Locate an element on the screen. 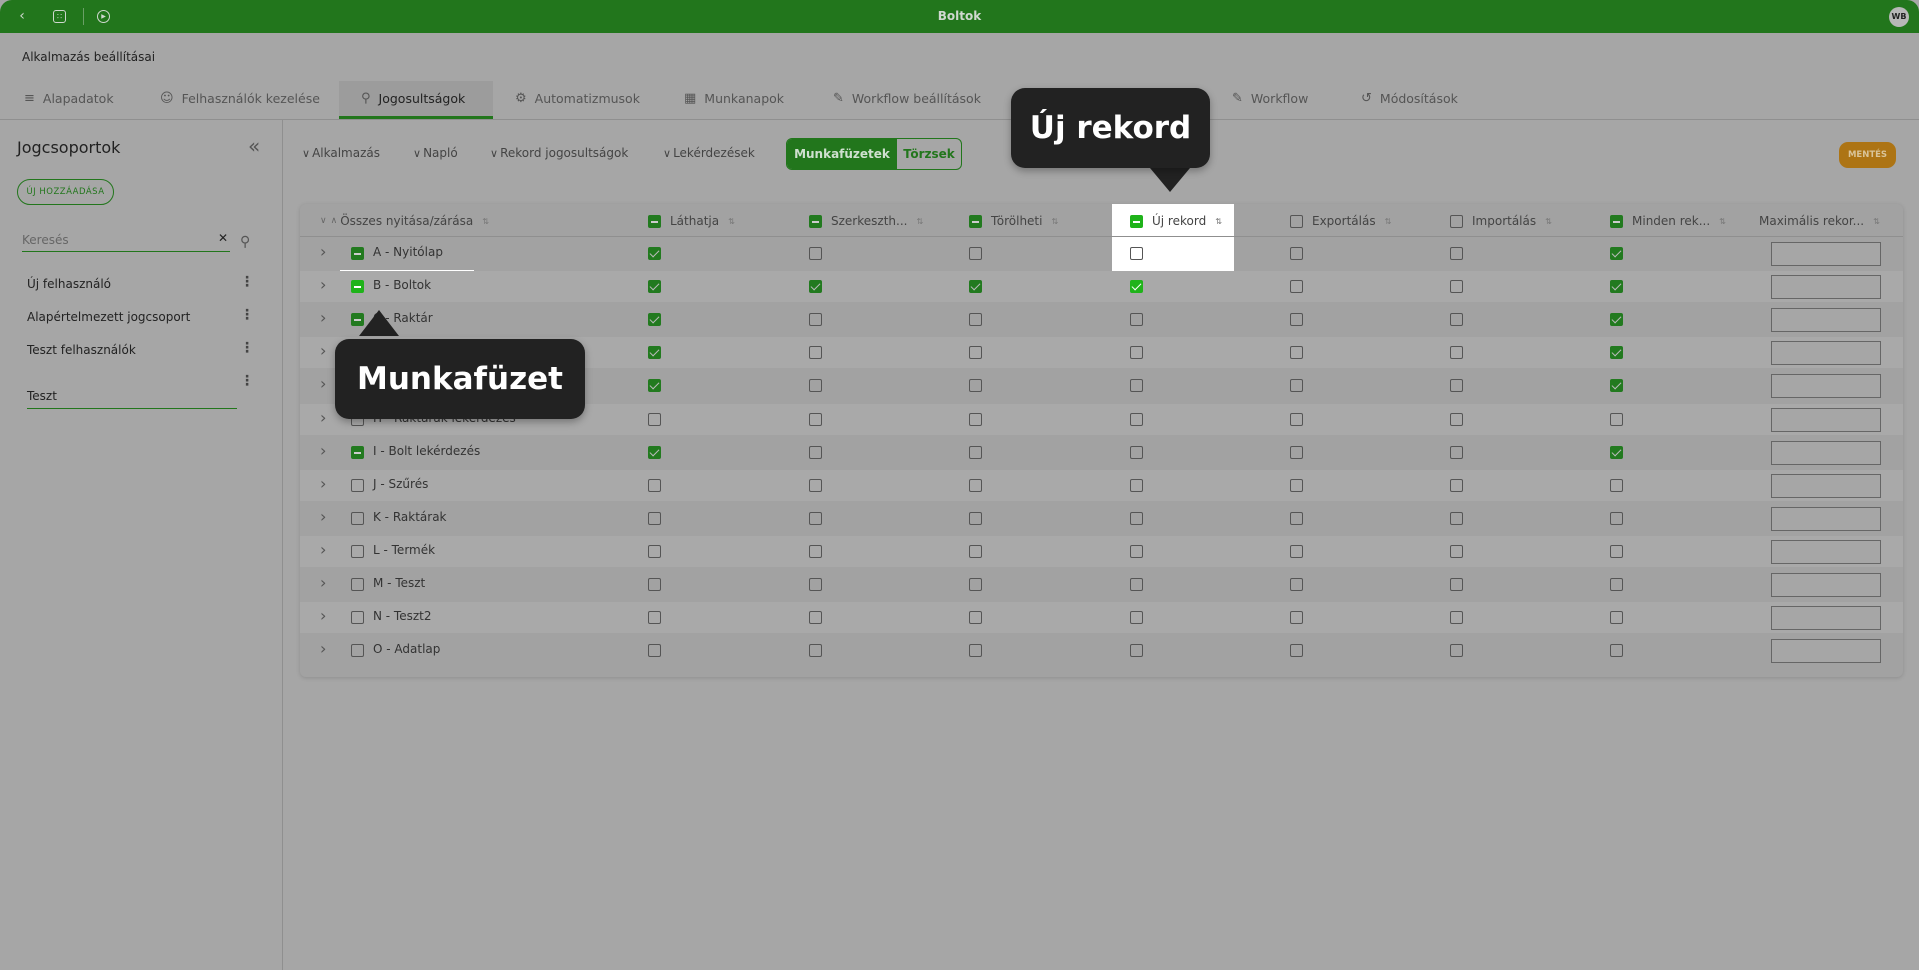  filter-rekord-jogosultsagok: ∨ Rekord jogosultságok is located at coordinates (559, 153).